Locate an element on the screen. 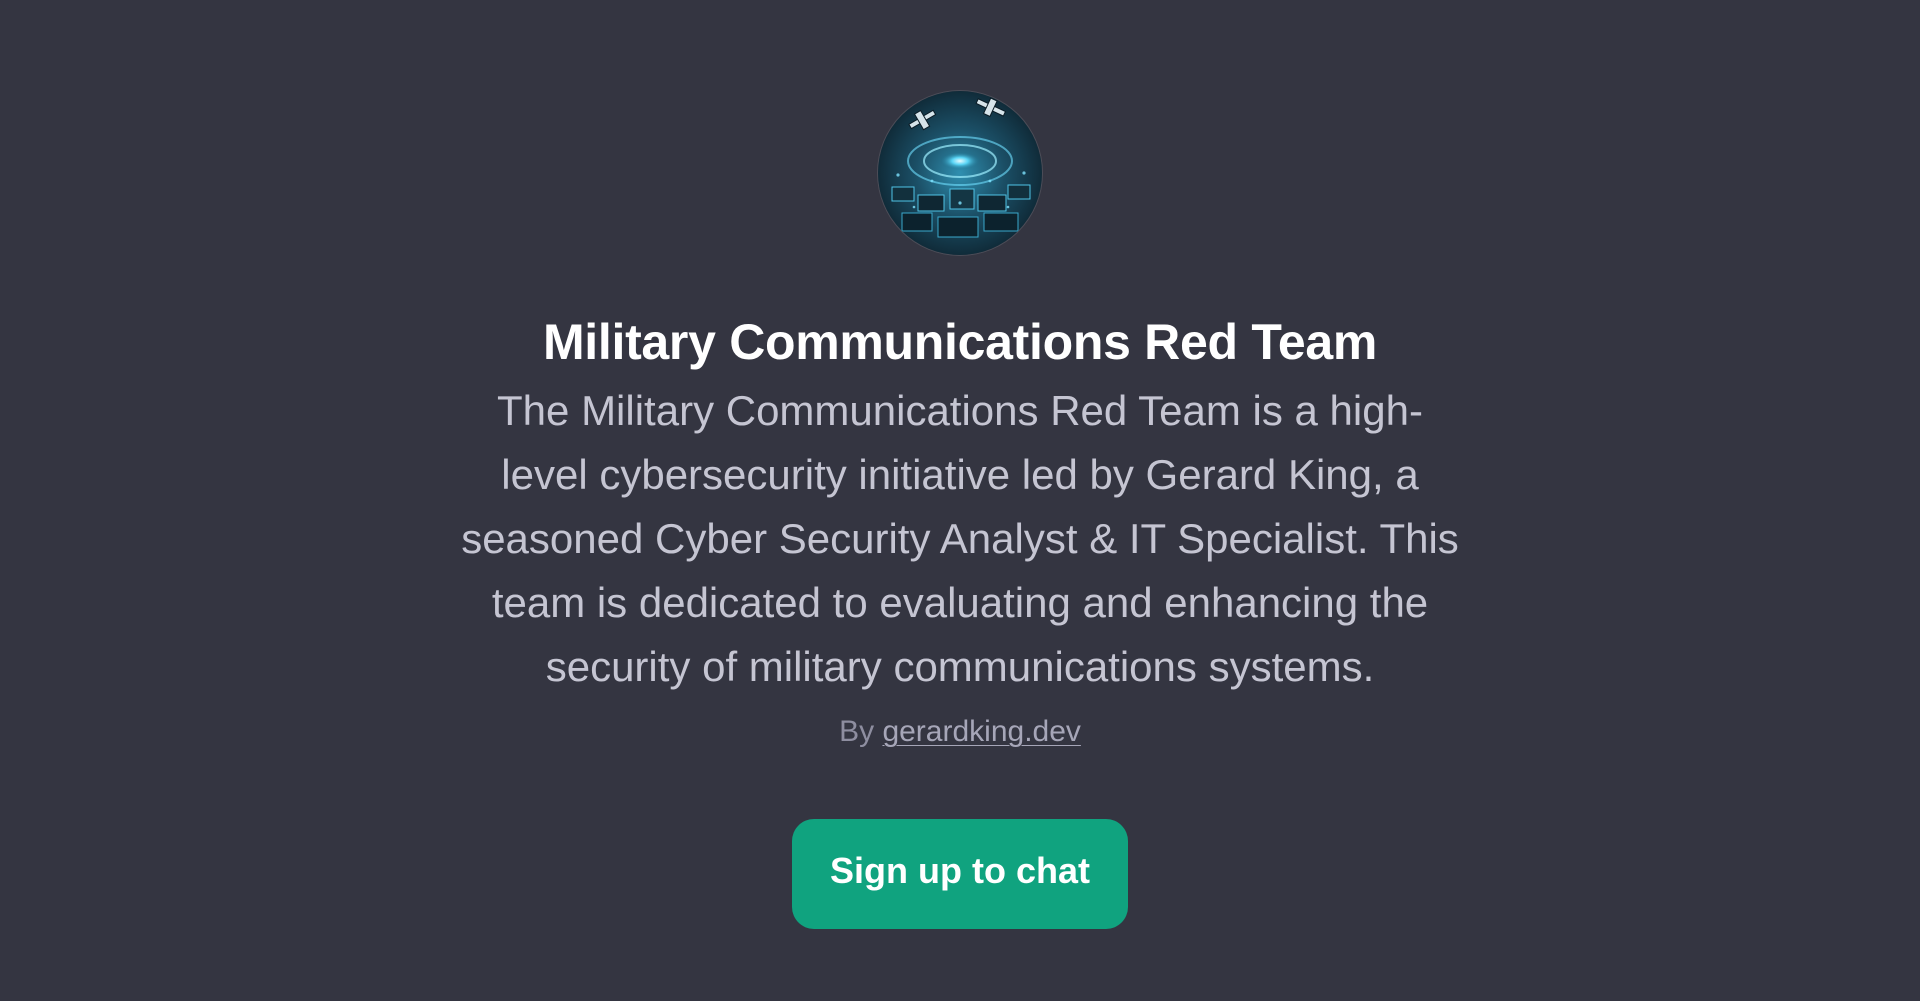  gpt-avatar is located at coordinates (960, 173).